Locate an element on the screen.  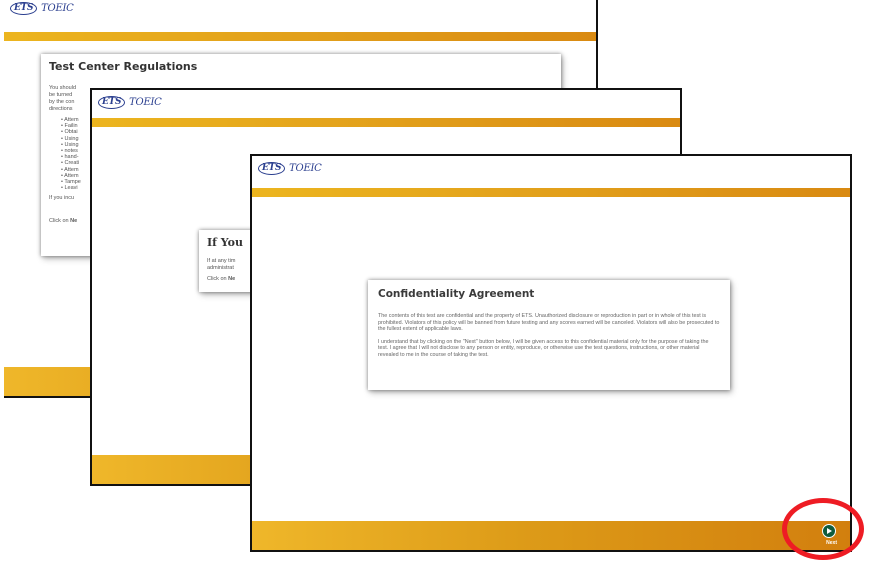
footer-bar: Next is located at coordinates (551, 535).